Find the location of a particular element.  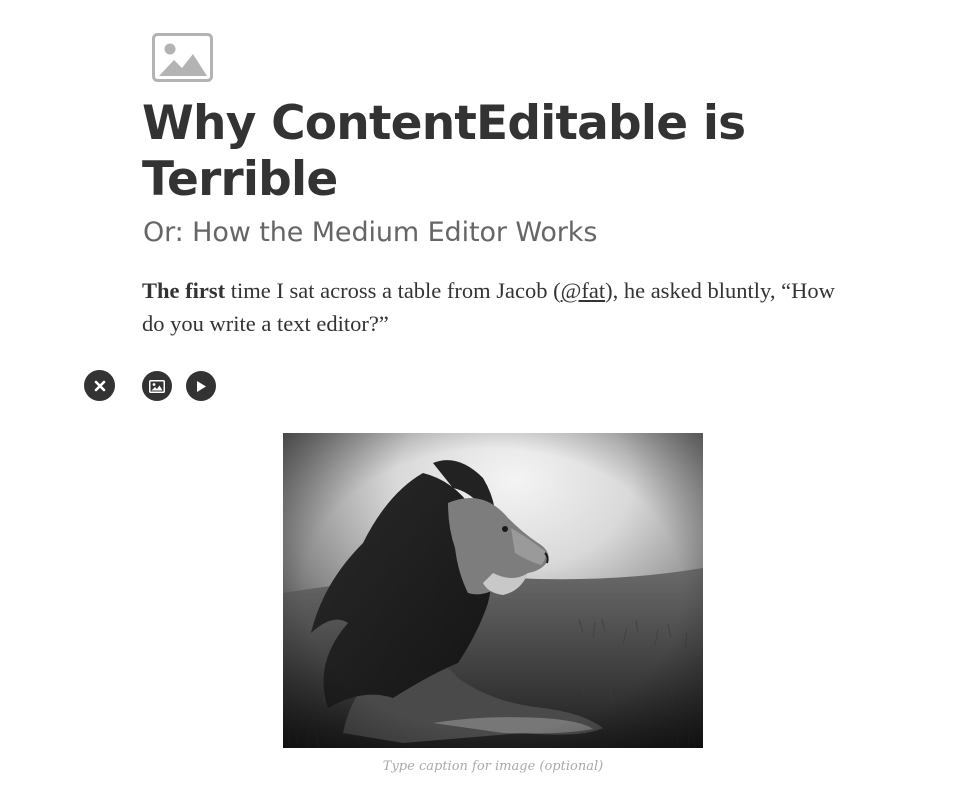

paragraph-text-before-link: time I sat across a table from Jacob ( is located at coordinates (393, 290).